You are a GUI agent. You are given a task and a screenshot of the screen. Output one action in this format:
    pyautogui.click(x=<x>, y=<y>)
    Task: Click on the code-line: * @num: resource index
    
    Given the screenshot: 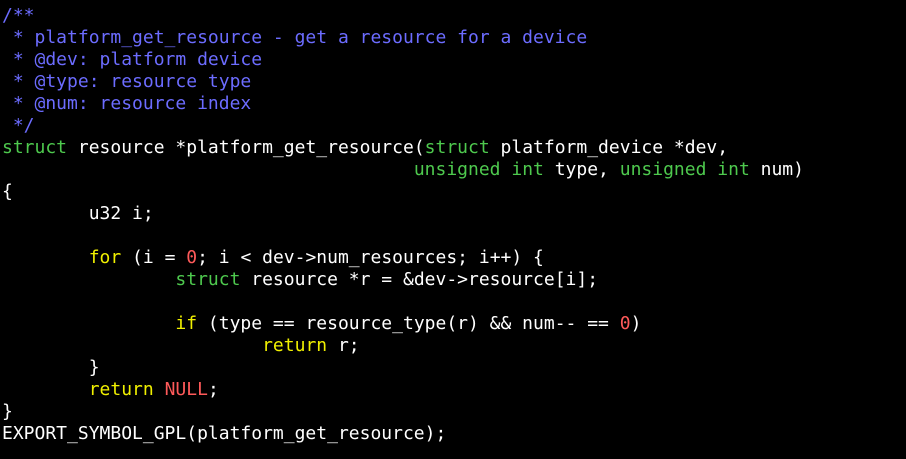 What is the action you would take?
    pyautogui.click(x=126, y=104)
    